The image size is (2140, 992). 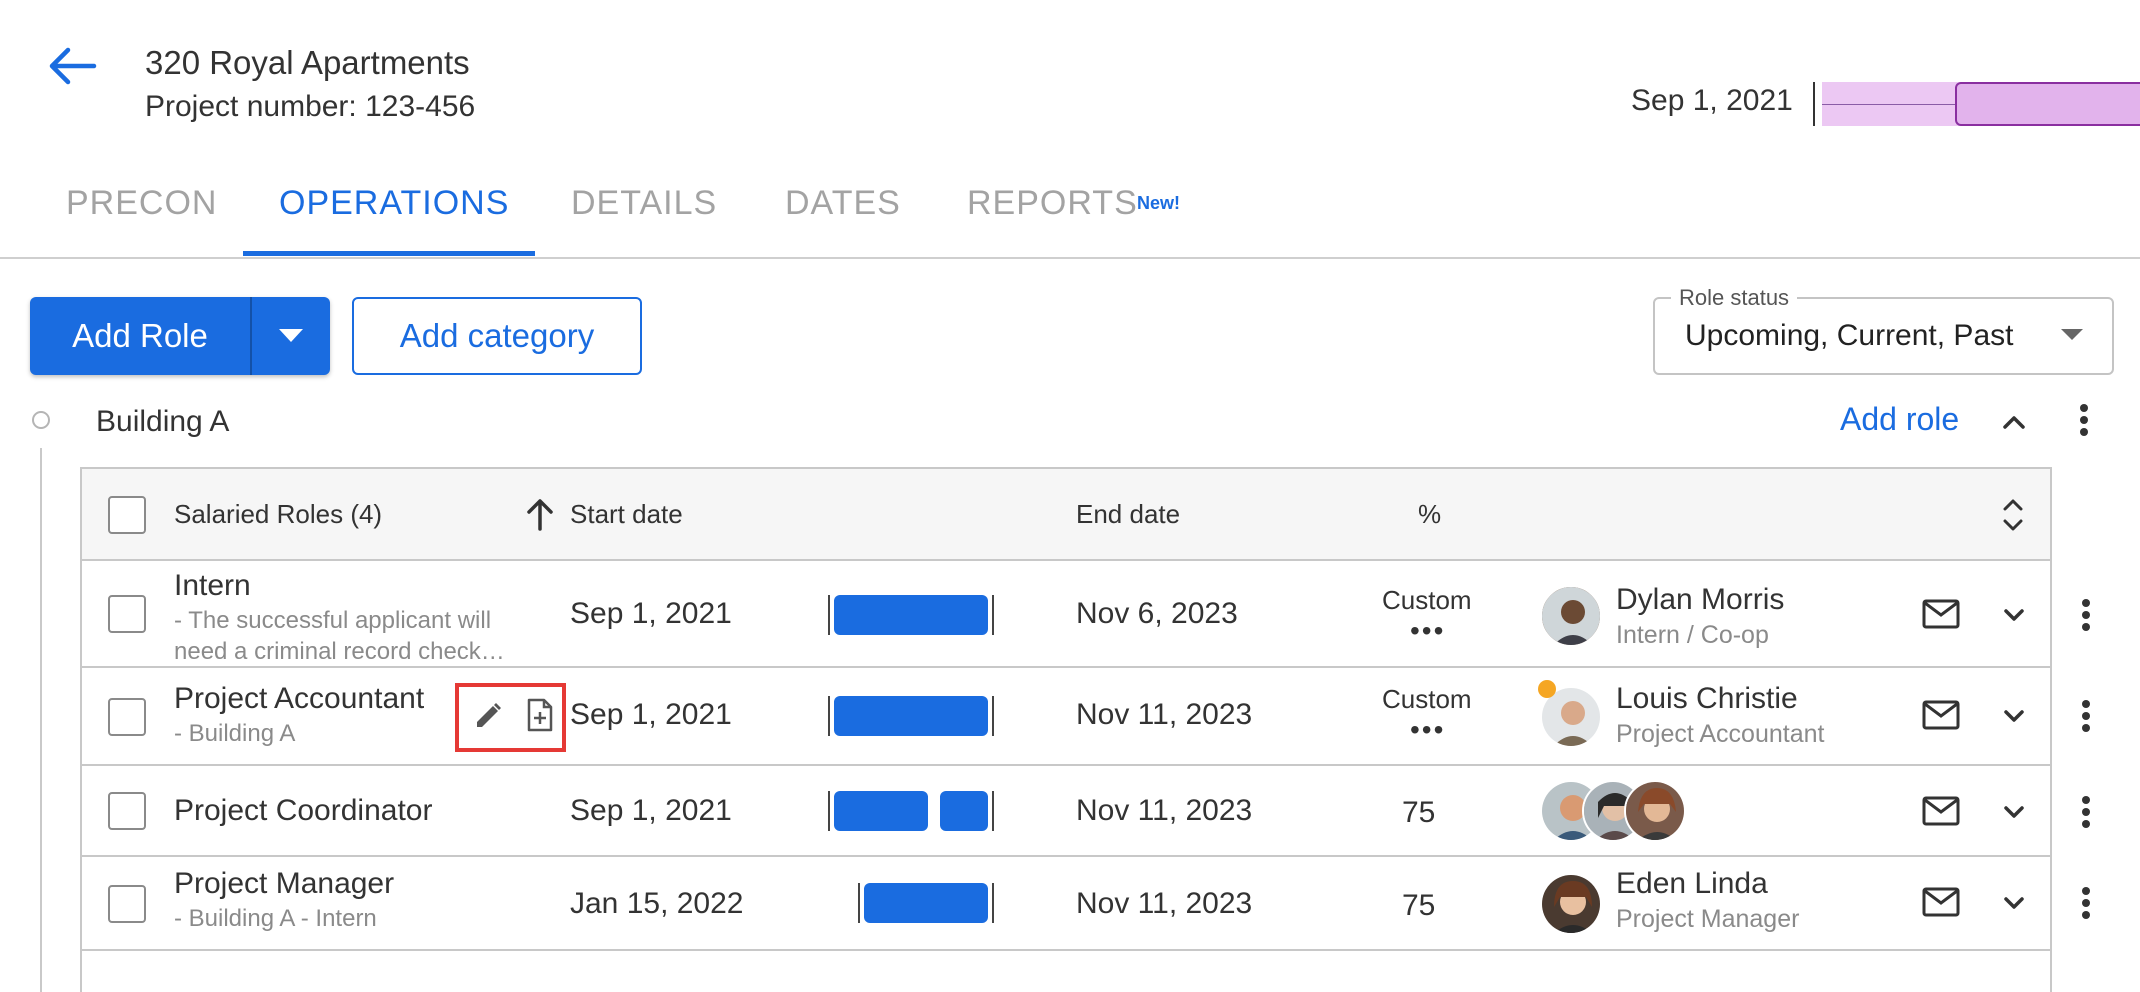 I want to click on timeline-start-marker, so click(x=1814, y=104).